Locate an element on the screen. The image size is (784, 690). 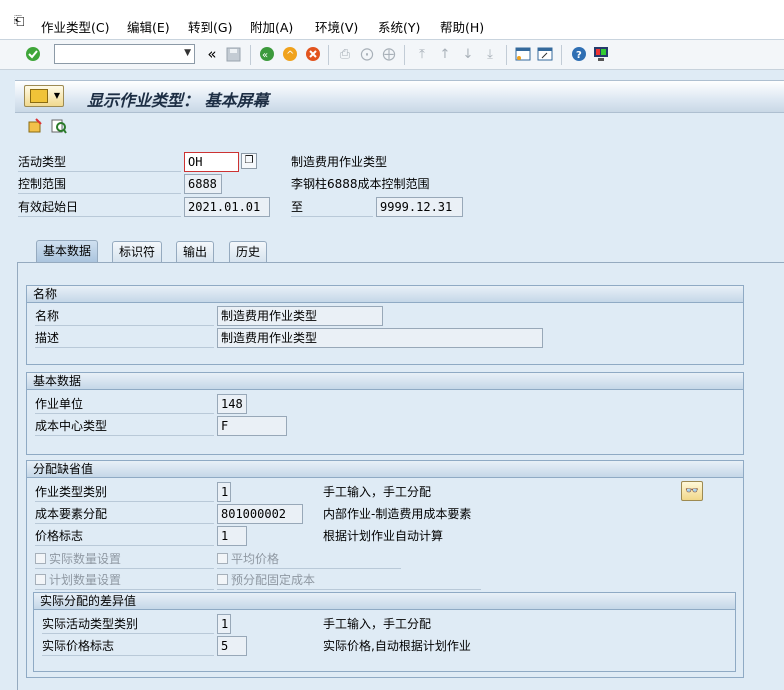
valid-from-label: 有效起始日 is located at coordinates (99, 207).